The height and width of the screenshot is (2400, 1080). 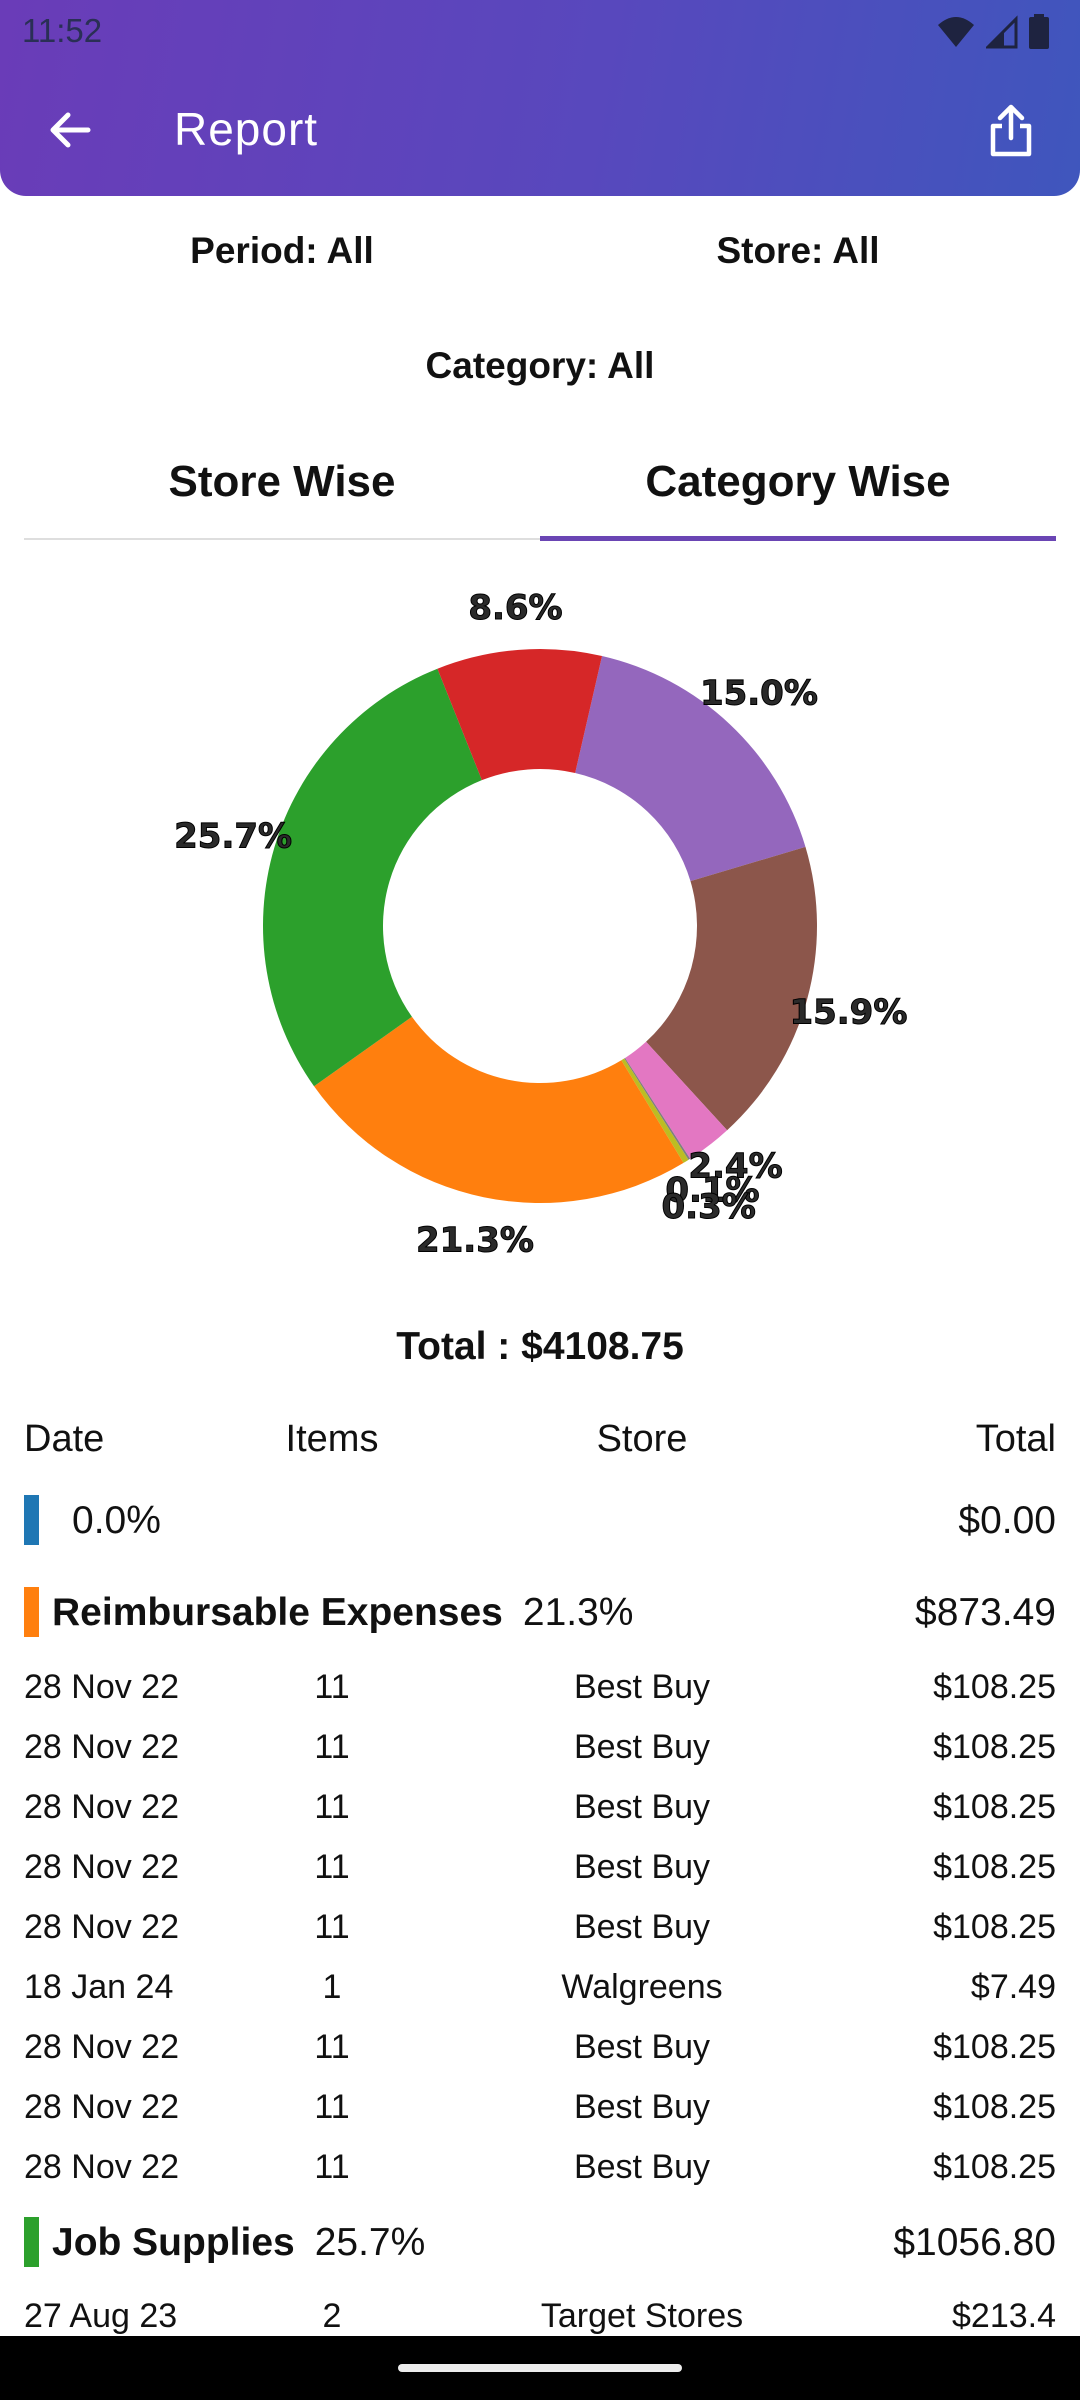 I want to click on category-label: 0.0%, so click(x=106, y=1521).